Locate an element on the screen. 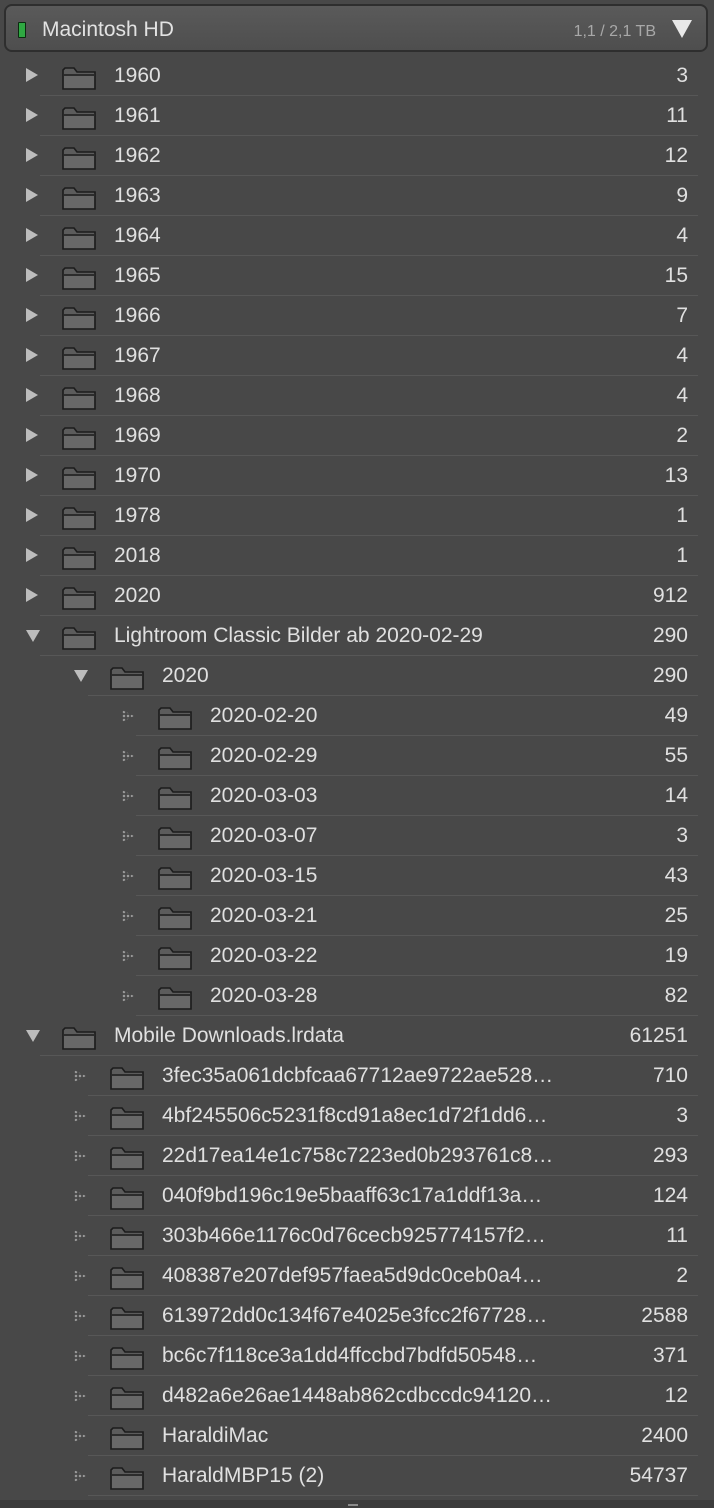 The width and height of the screenshot is (714, 1508). folder-row: bc6c7f118ce3a1dd4ffccbd7bdfd50548… 371 is located at coordinates (357, 1356).